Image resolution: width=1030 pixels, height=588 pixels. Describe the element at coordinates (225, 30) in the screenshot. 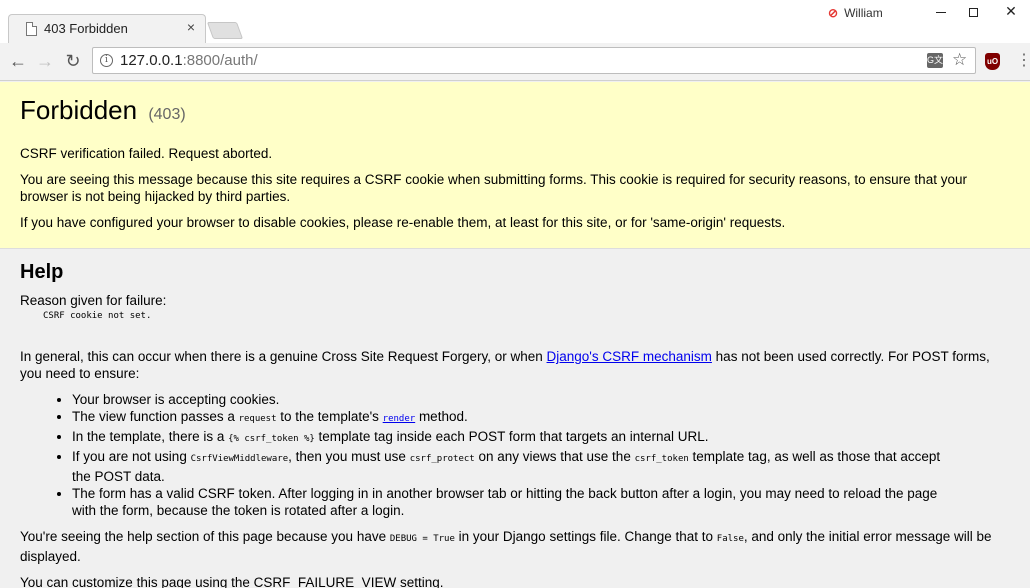

I see `new-tab-button` at that location.